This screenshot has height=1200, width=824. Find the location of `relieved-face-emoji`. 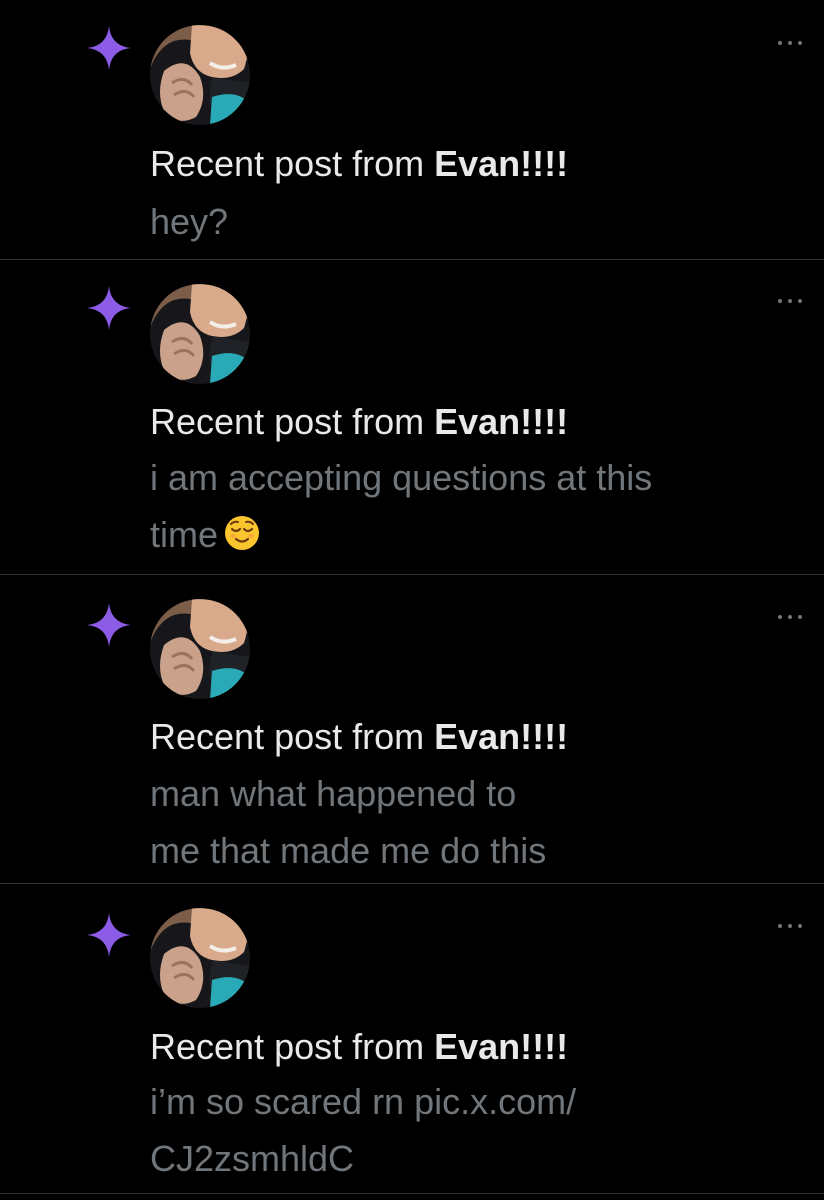

relieved-face-emoji is located at coordinates (242, 533).